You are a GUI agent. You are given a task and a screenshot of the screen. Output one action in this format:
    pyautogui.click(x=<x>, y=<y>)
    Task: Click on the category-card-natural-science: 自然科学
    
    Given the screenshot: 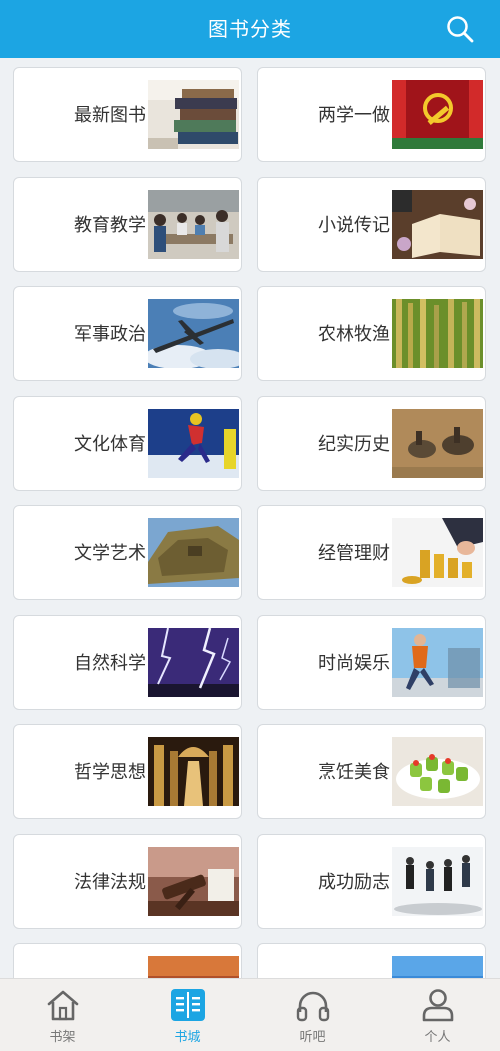 What is the action you would take?
    pyautogui.click(x=127, y=662)
    